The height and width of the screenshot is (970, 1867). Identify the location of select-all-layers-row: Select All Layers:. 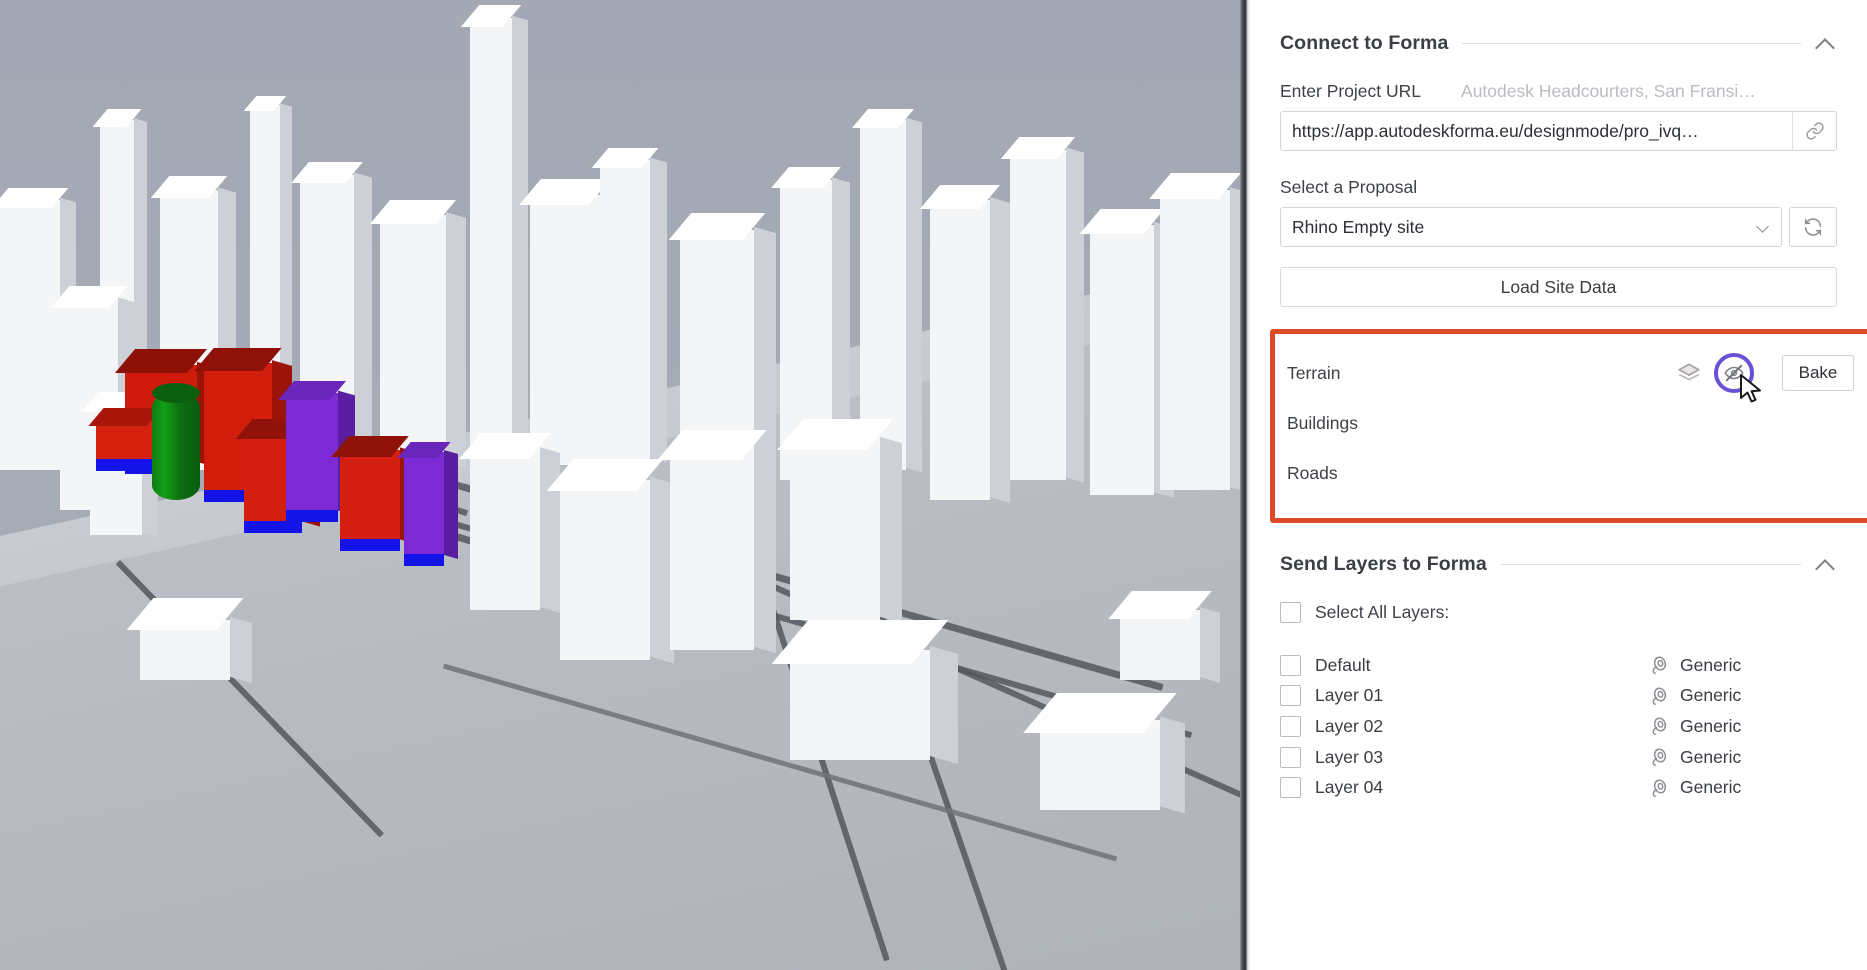
(1558, 612).